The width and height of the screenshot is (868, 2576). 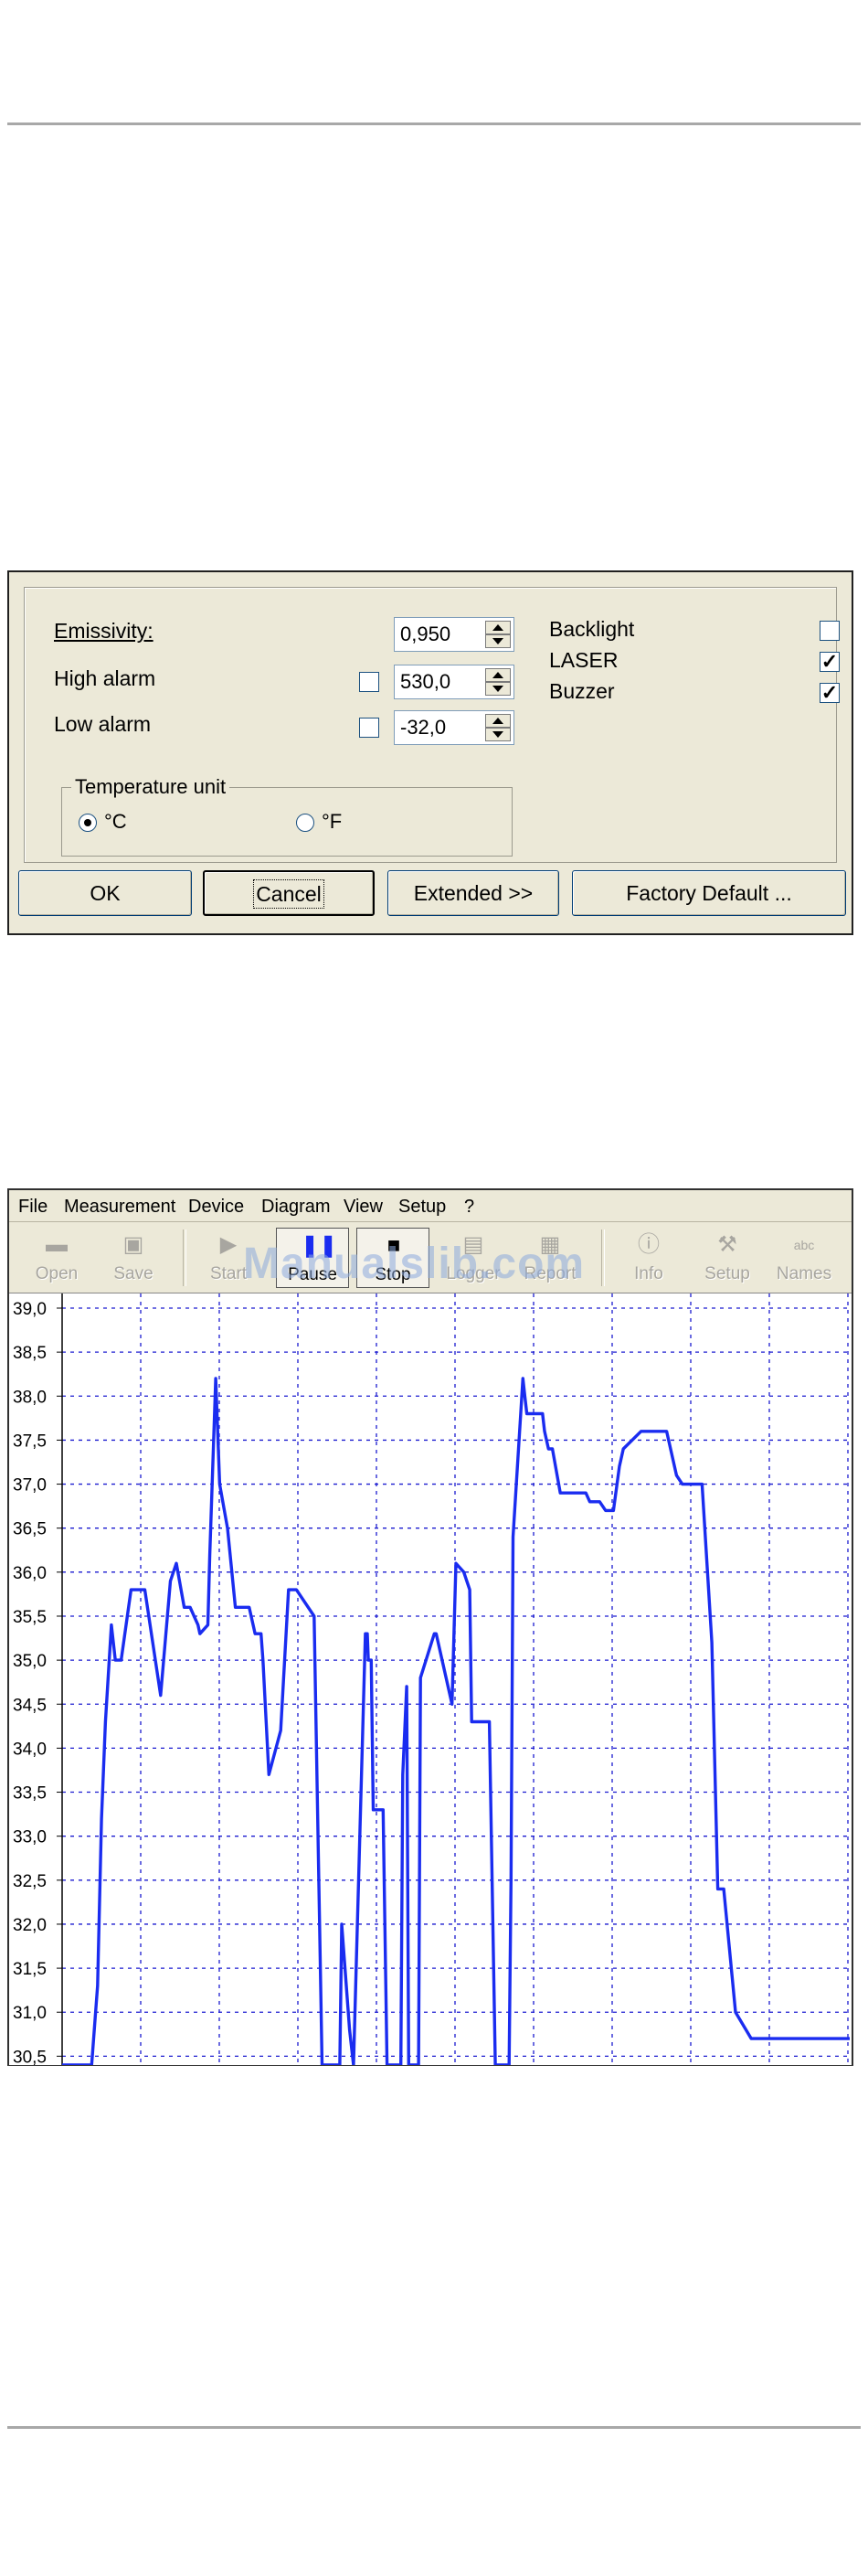 What do you see at coordinates (57, 1244) in the screenshot?
I see `folder-icon: ▬` at bounding box center [57, 1244].